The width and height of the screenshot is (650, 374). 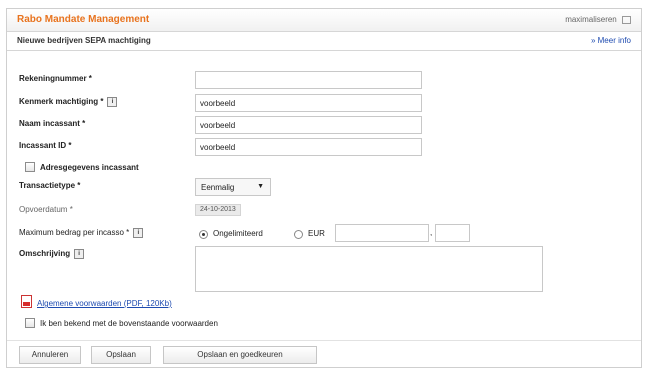 I want to click on omschrijving-label-text: Omschrijving, so click(x=45, y=254).